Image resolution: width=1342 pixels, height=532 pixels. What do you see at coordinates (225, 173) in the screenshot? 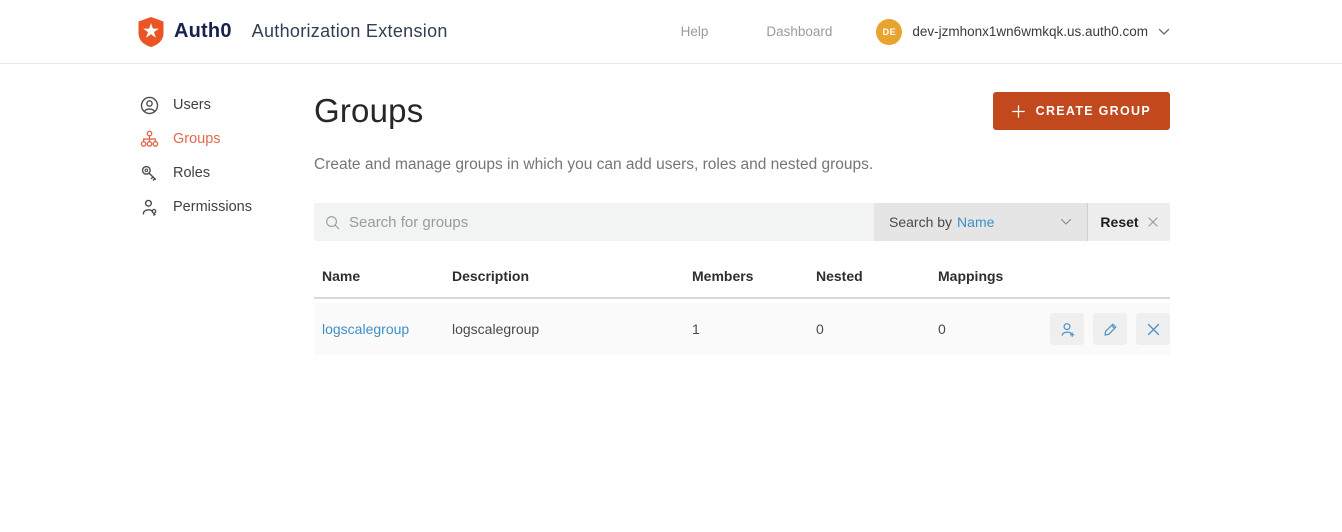
I see `sidebar-item-roles: Roles` at bounding box center [225, 173].